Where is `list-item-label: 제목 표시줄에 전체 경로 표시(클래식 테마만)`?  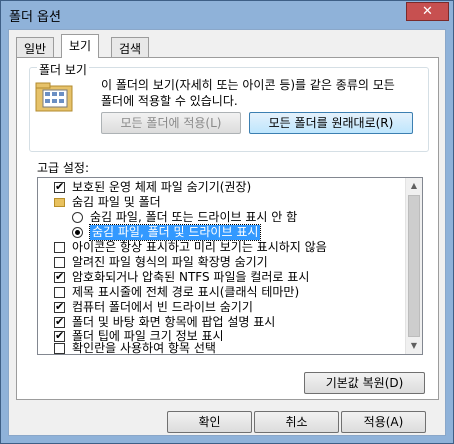
list-item-label: 제목 표시줄에 전체 경로 표시(클래식 테마만) is located at coordinates (186, 292).